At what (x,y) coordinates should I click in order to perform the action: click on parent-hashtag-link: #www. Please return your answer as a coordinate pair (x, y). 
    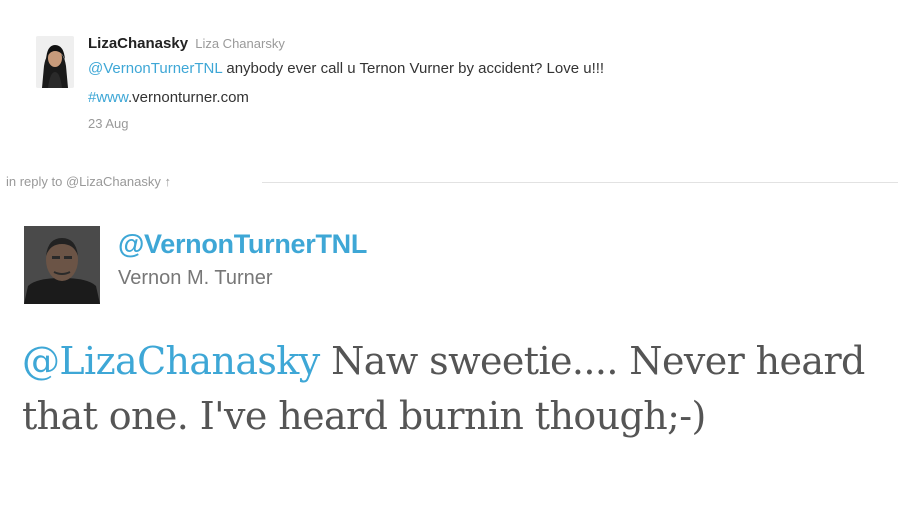
    Looking at the image, I should click on (108, 97).